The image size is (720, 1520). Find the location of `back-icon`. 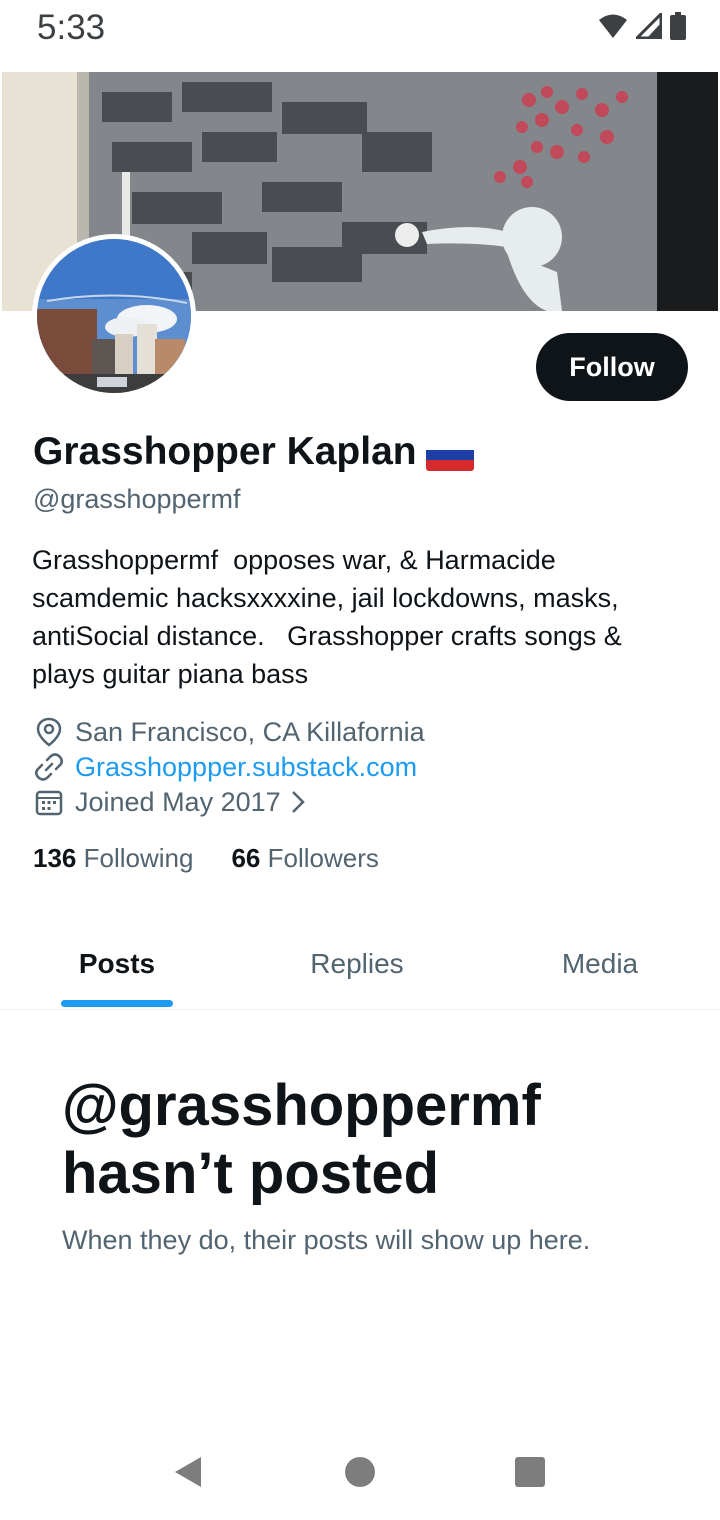

back-icon is located at coordinates (188, 1472).